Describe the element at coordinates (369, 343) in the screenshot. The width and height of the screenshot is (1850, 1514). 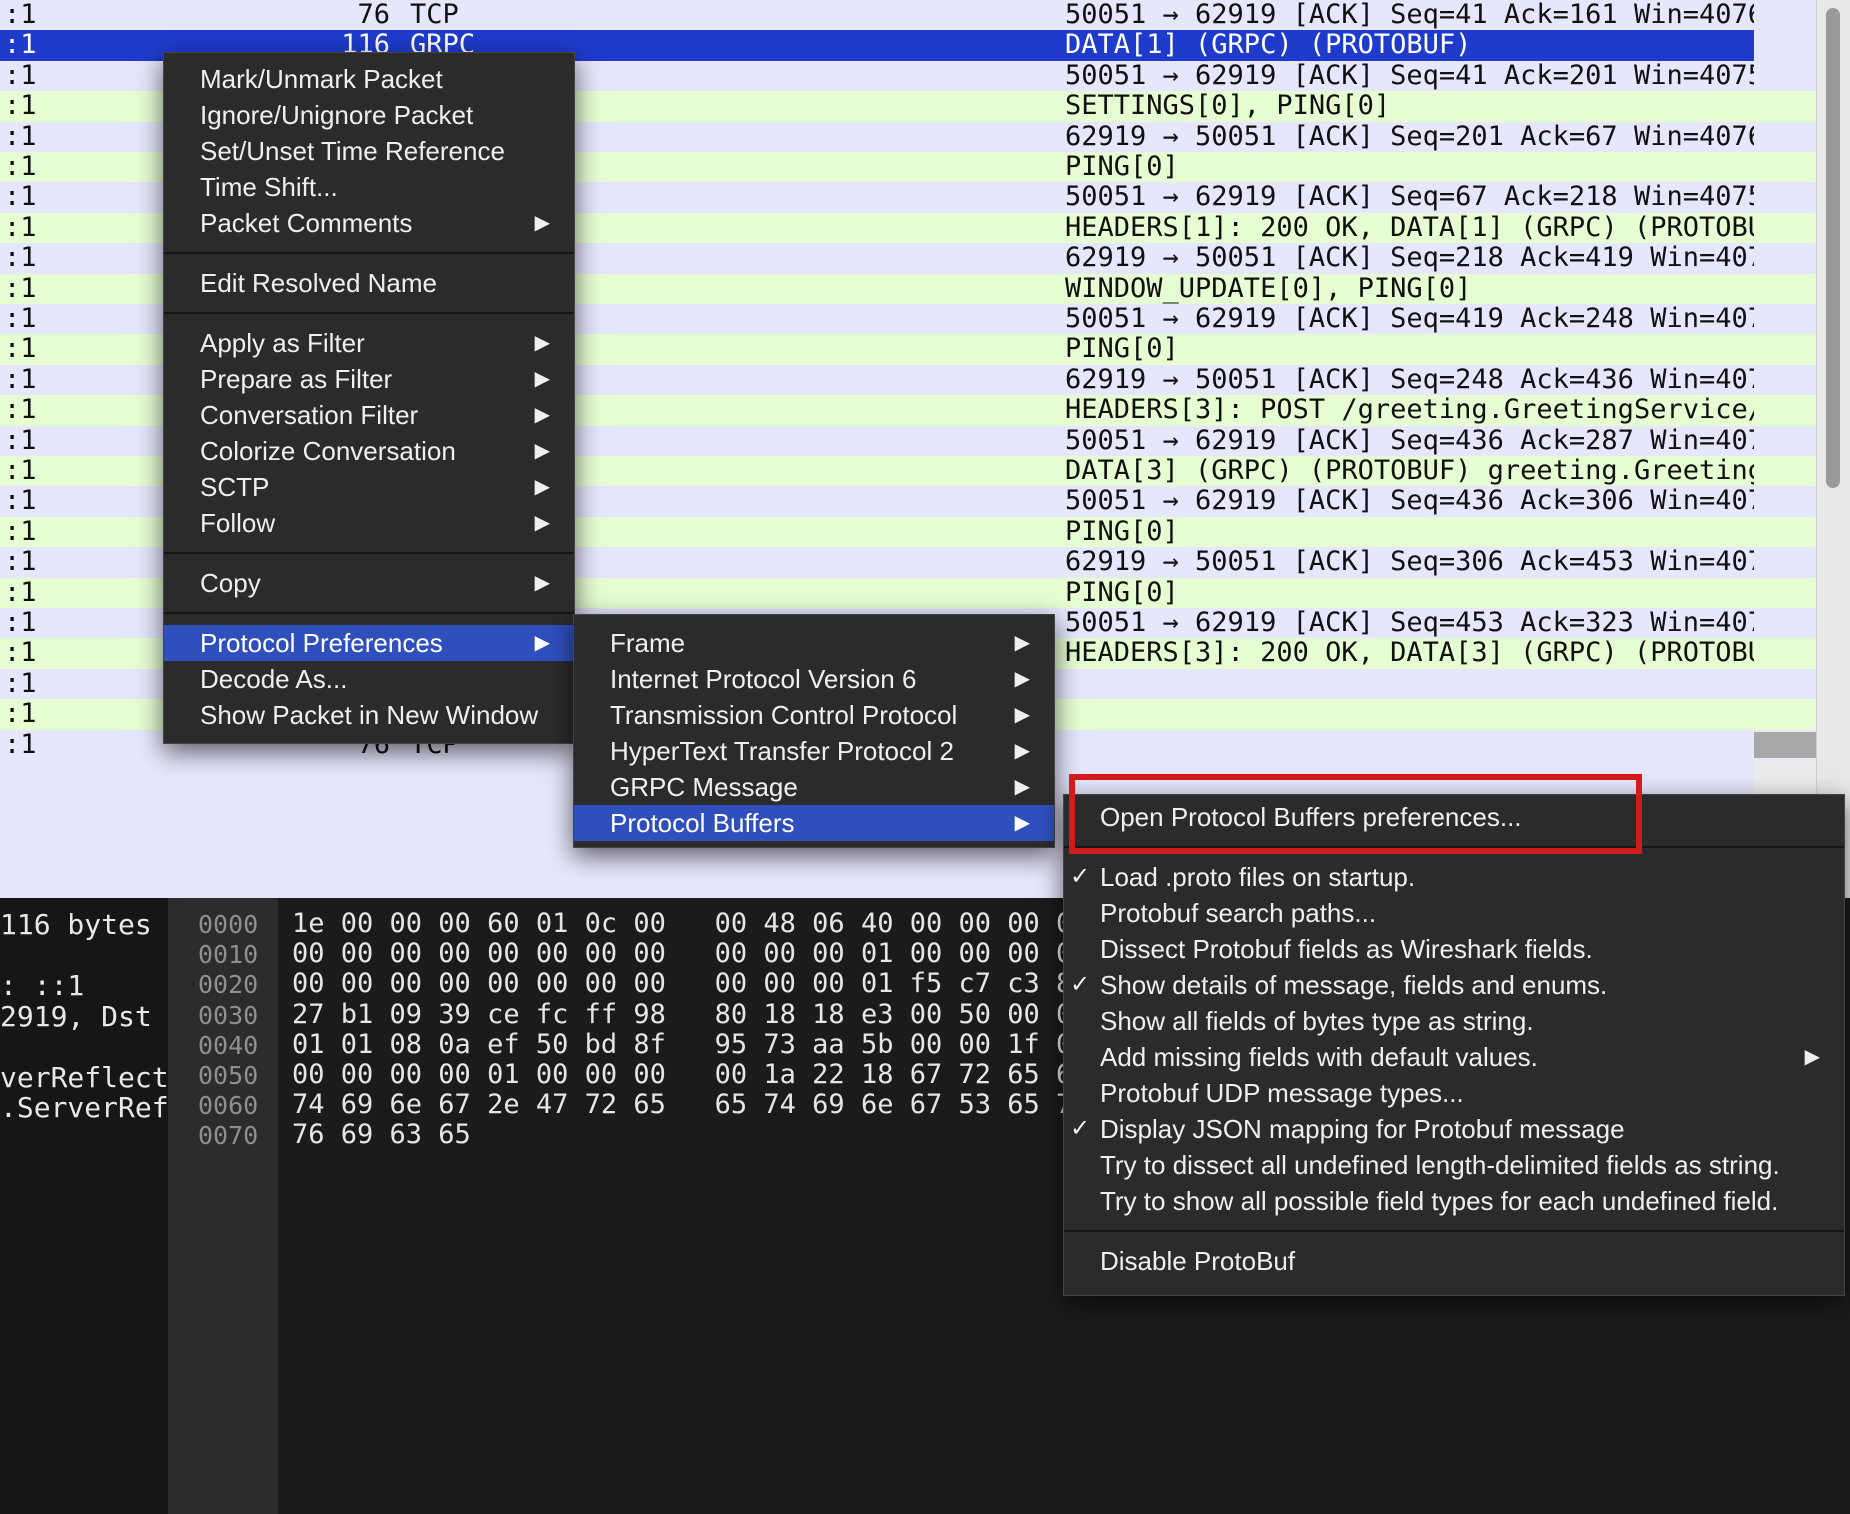
I see `menu-item-apply-as-filter: Apply as Filter ▶` at that location.